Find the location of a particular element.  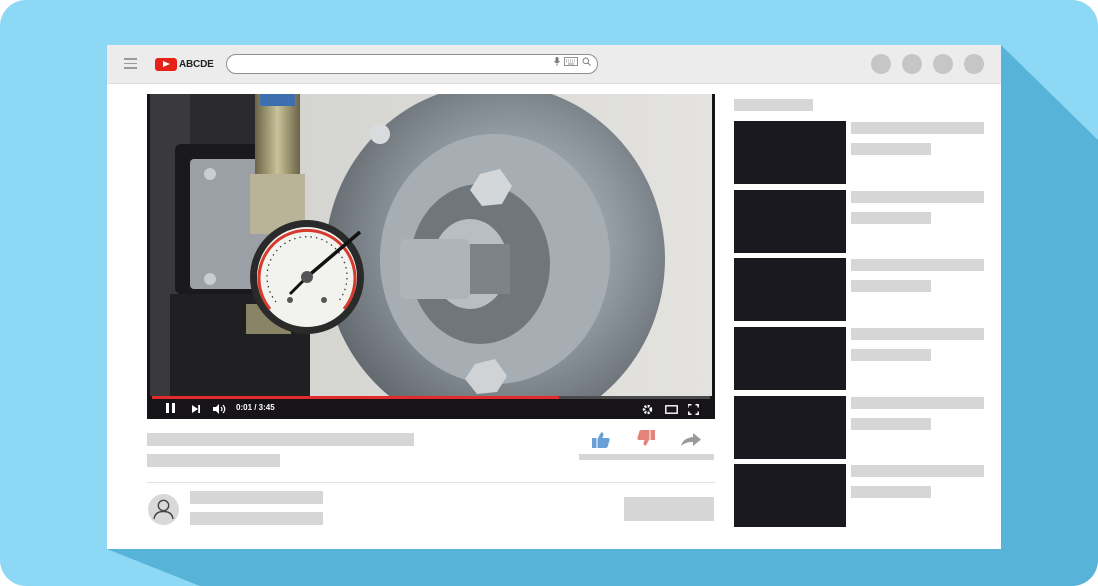

like-ratio-bar is located at coordinates (646, 457).